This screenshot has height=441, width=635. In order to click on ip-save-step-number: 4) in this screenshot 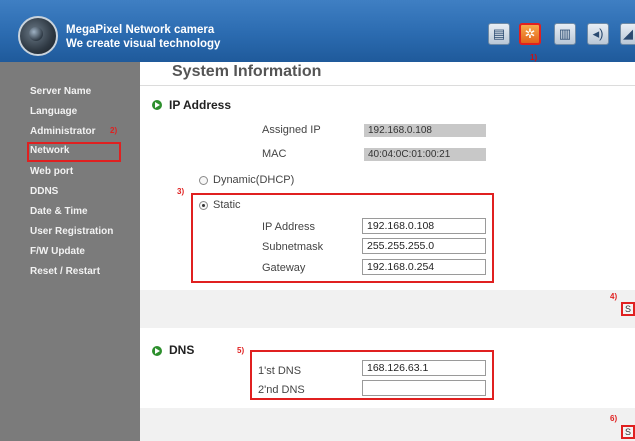, I will do `click(614, 296)`.